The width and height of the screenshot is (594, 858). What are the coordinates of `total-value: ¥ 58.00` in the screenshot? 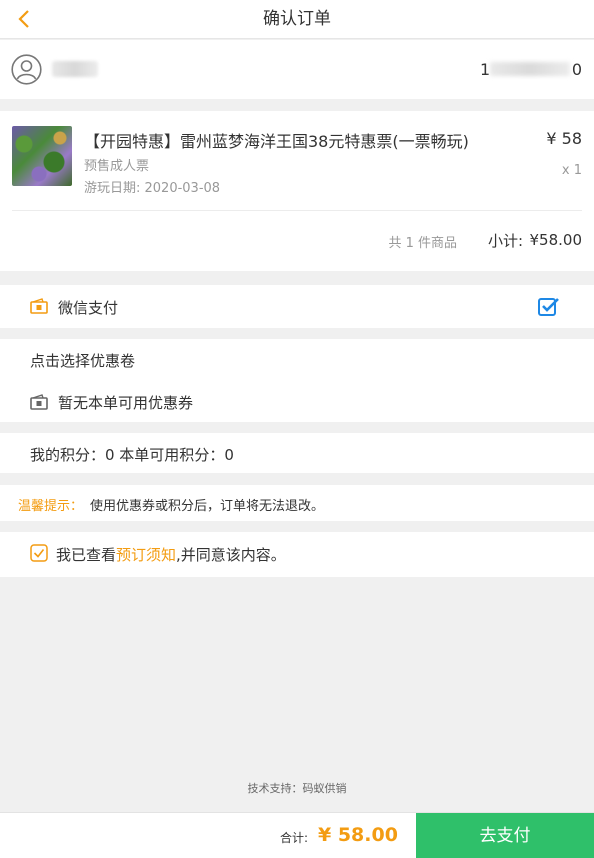 It's located at (358, 835).